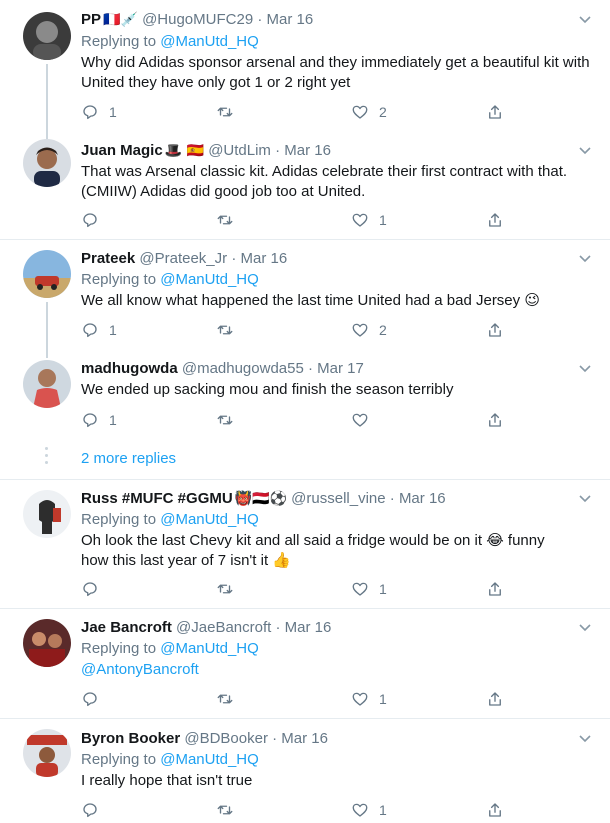 The image size is (610, 823). I want to click on user-handle: @BDBooker, so click(226, 738).